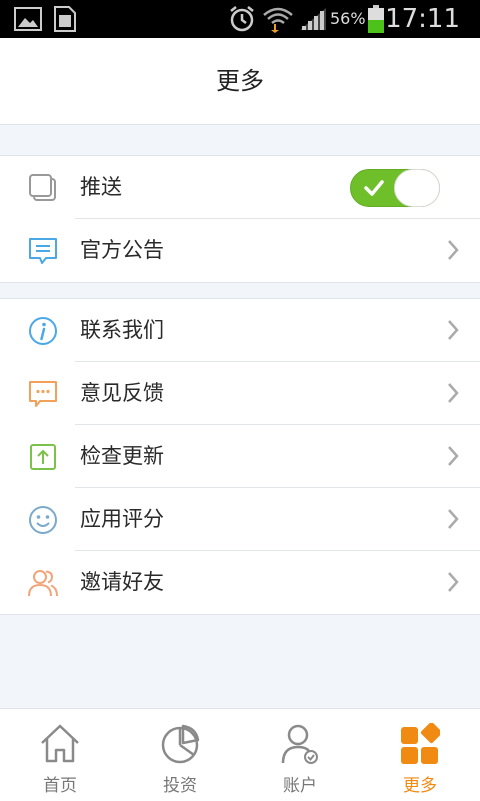 The image size is (480, 801). What do you see at coordinates (180, 744) in the screenshot?
I see `pie-chart-icon` at bounding box center [180, 744].